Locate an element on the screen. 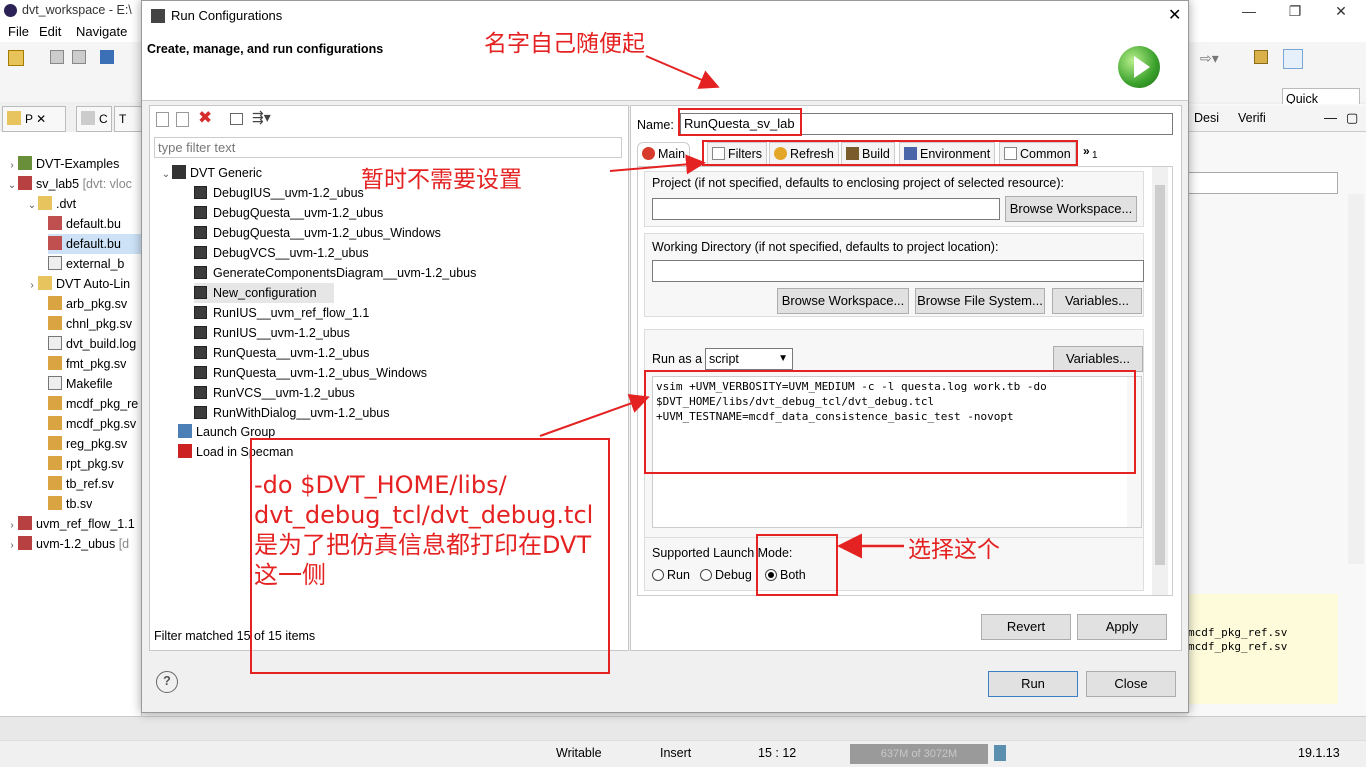 The image size is (1366, 767). arrow-to-script is located at coordinates (594, 415).